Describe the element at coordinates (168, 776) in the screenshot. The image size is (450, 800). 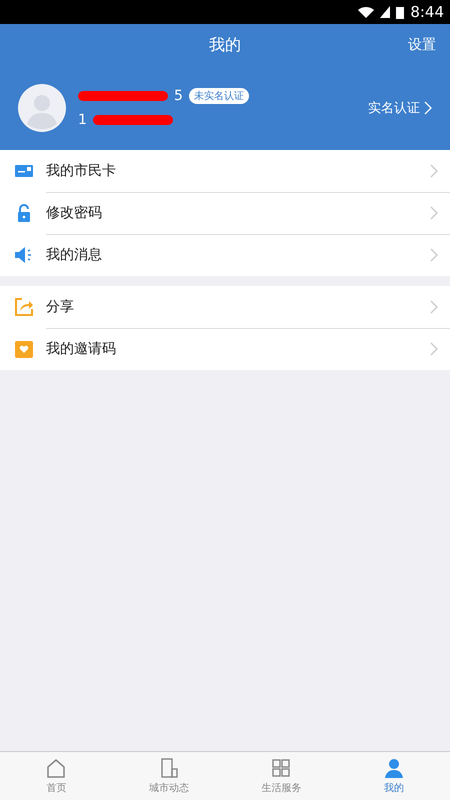
I see `nav-tab: 城市动态` at that location.